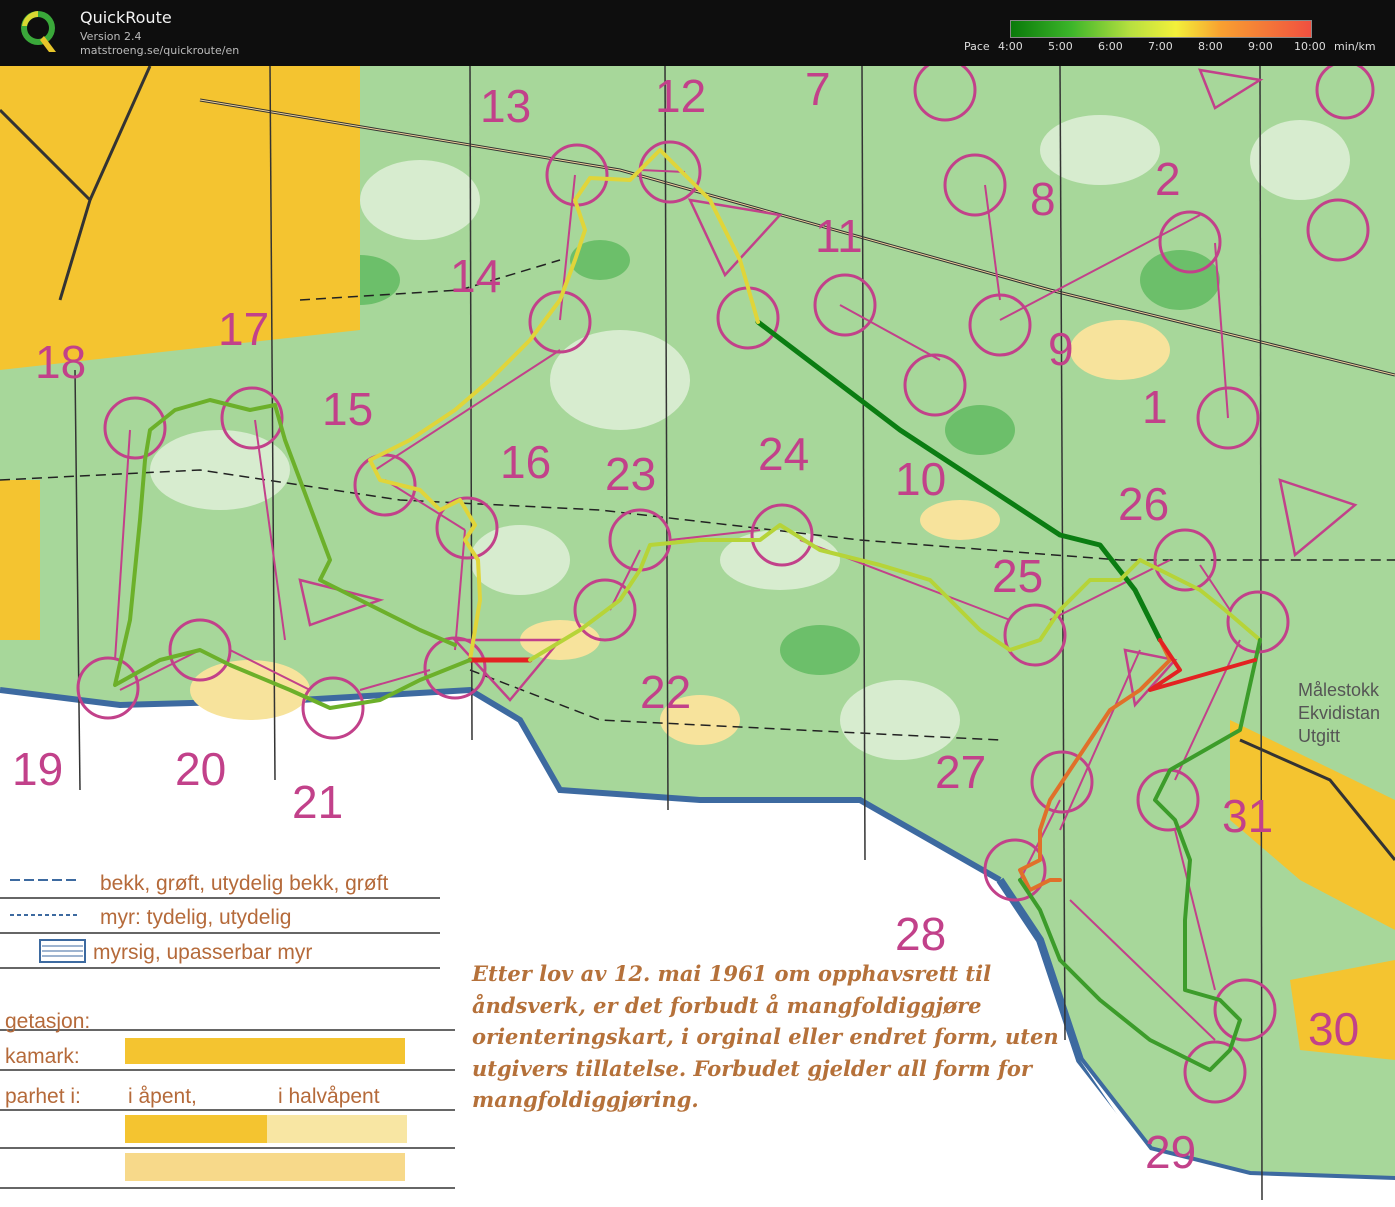 The height and width of the screenshot is (1207, 1395). Describe the element at coordinates (630, 474) in the screenshot. I see `control-number: 23` at that location.